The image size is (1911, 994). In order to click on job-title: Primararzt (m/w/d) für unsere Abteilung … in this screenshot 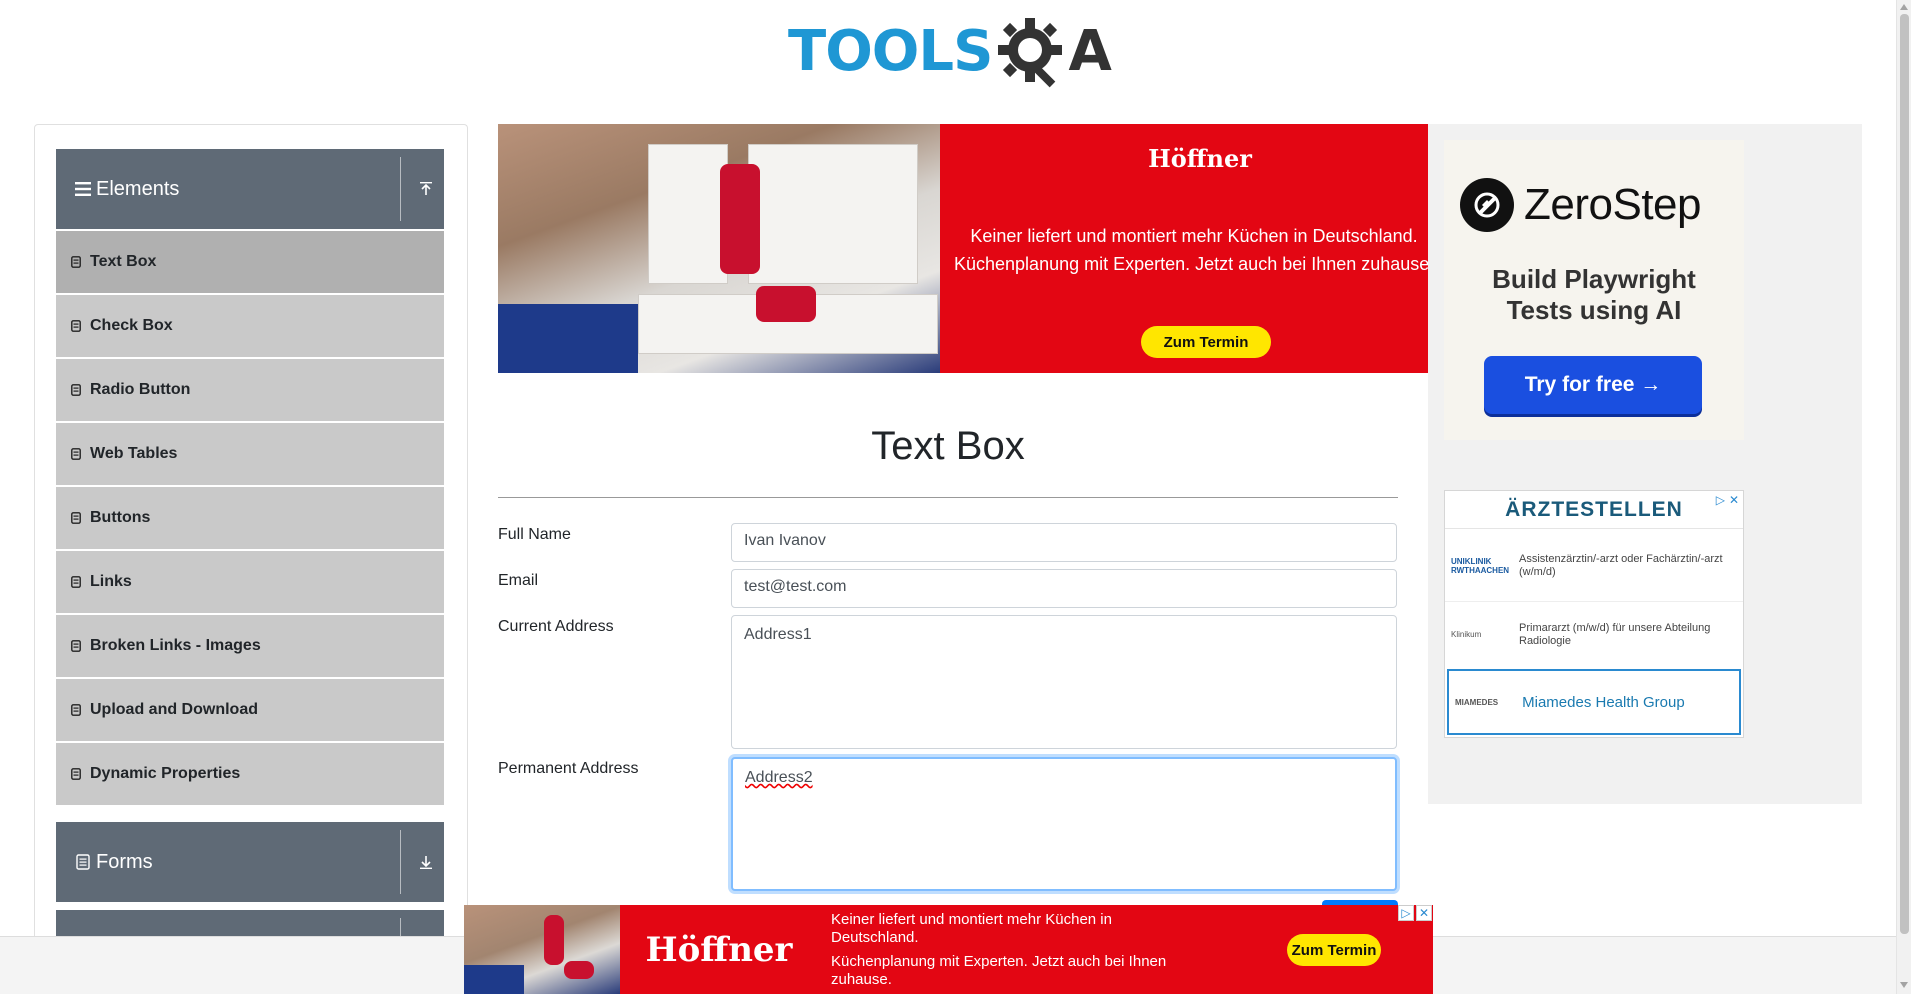, I will do `click(1615, 634)`.